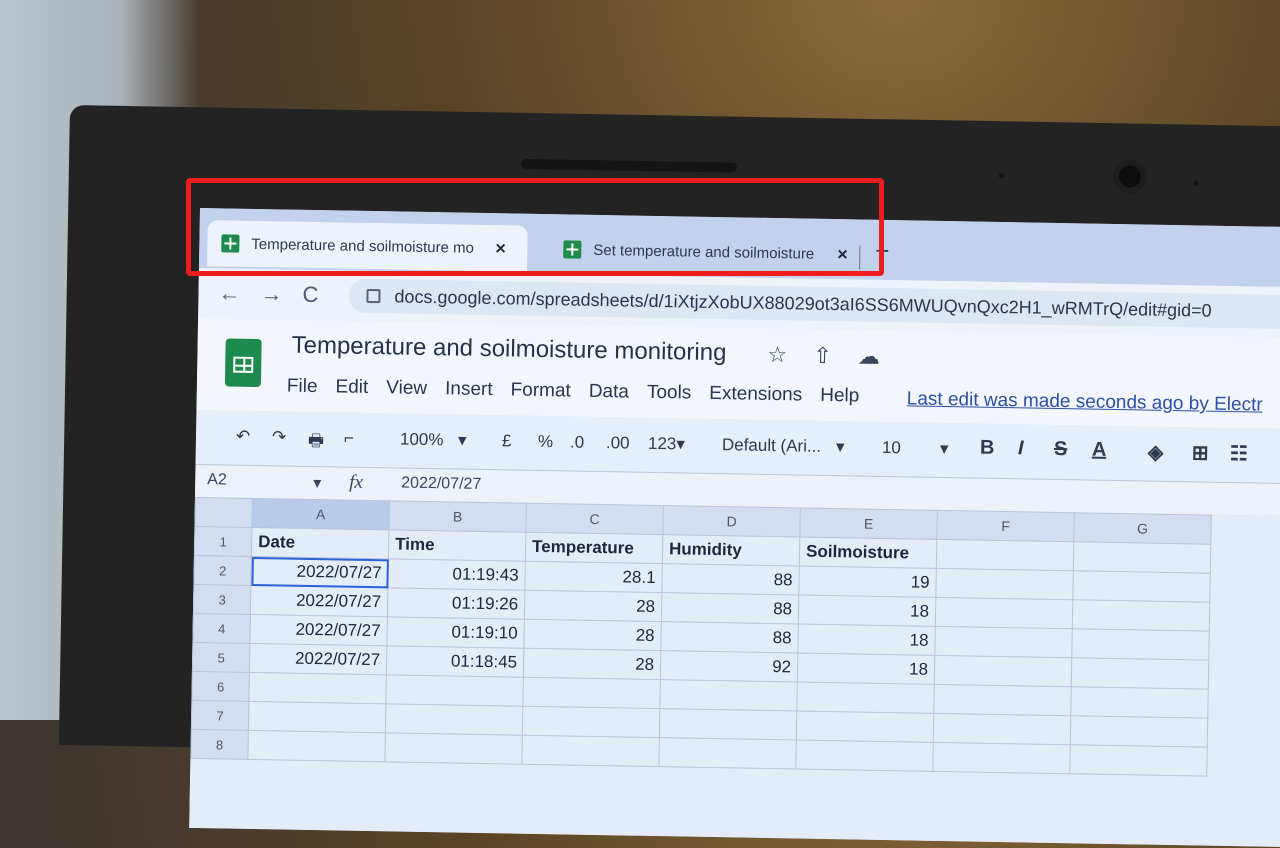 Image resolution: width=1280 pixels, height=848 pixels. I want to click on cell: 92, so click(729, 666).